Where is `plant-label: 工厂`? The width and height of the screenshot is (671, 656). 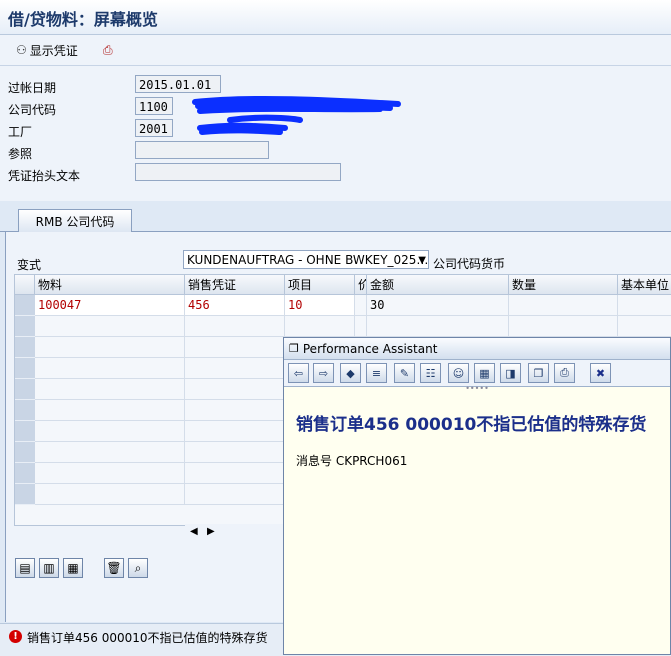
plant-label: 工厂 is located at coordinates (20, 132).